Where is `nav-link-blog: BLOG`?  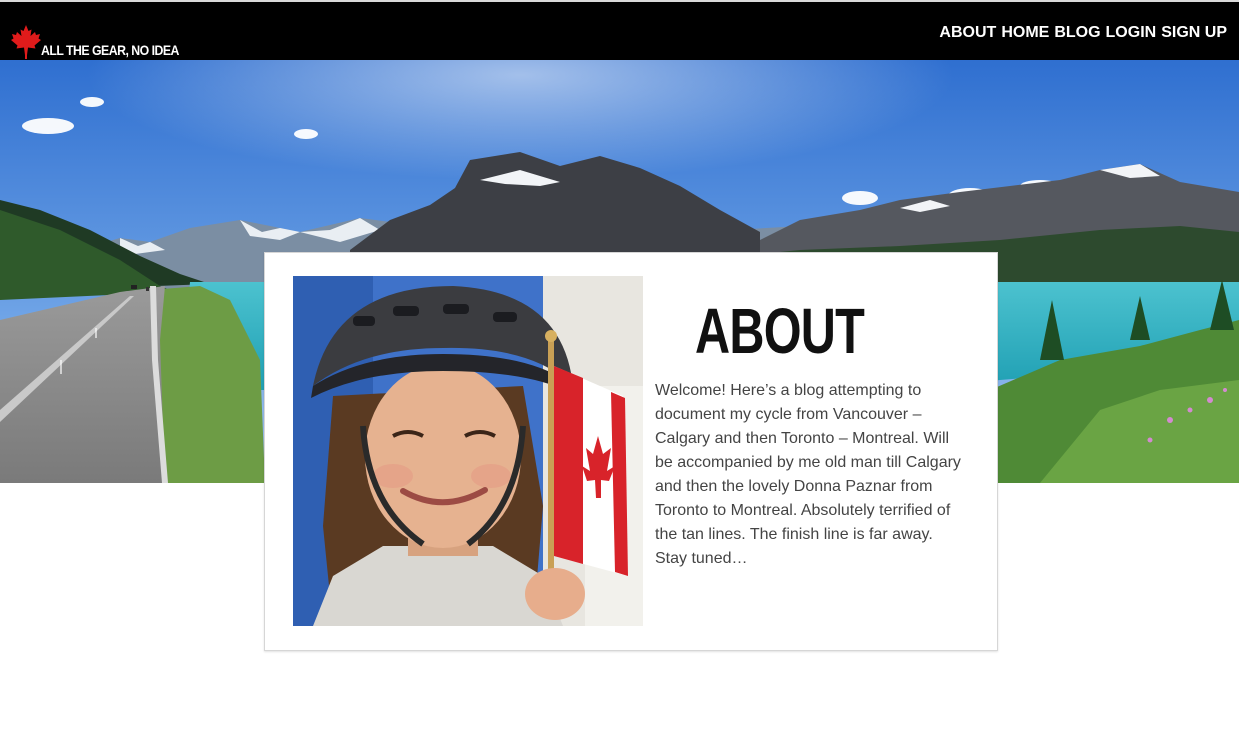 nav-link-blog: BLOG is located at coordinates (1077, 33).